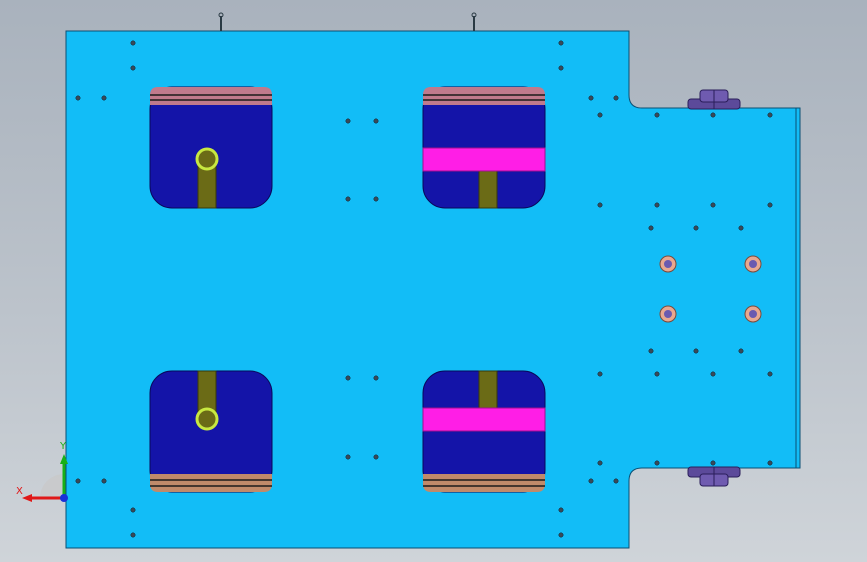 The image size is (867, 562). What do you see at coordinates (714, 99) in the screenshot?
I see `boss-top` at bounding box center [714, 99].